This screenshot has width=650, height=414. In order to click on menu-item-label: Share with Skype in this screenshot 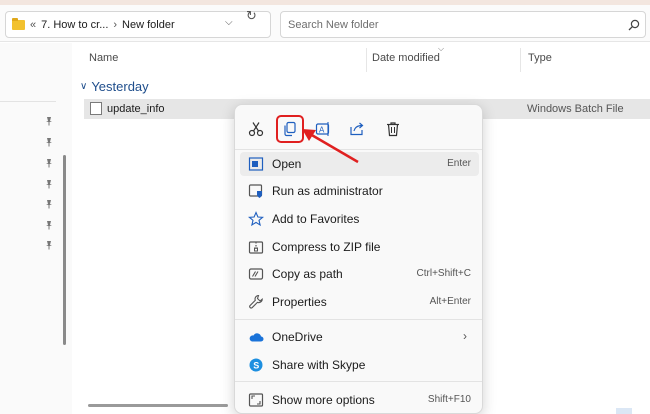, I will do `click(319, 365)`.